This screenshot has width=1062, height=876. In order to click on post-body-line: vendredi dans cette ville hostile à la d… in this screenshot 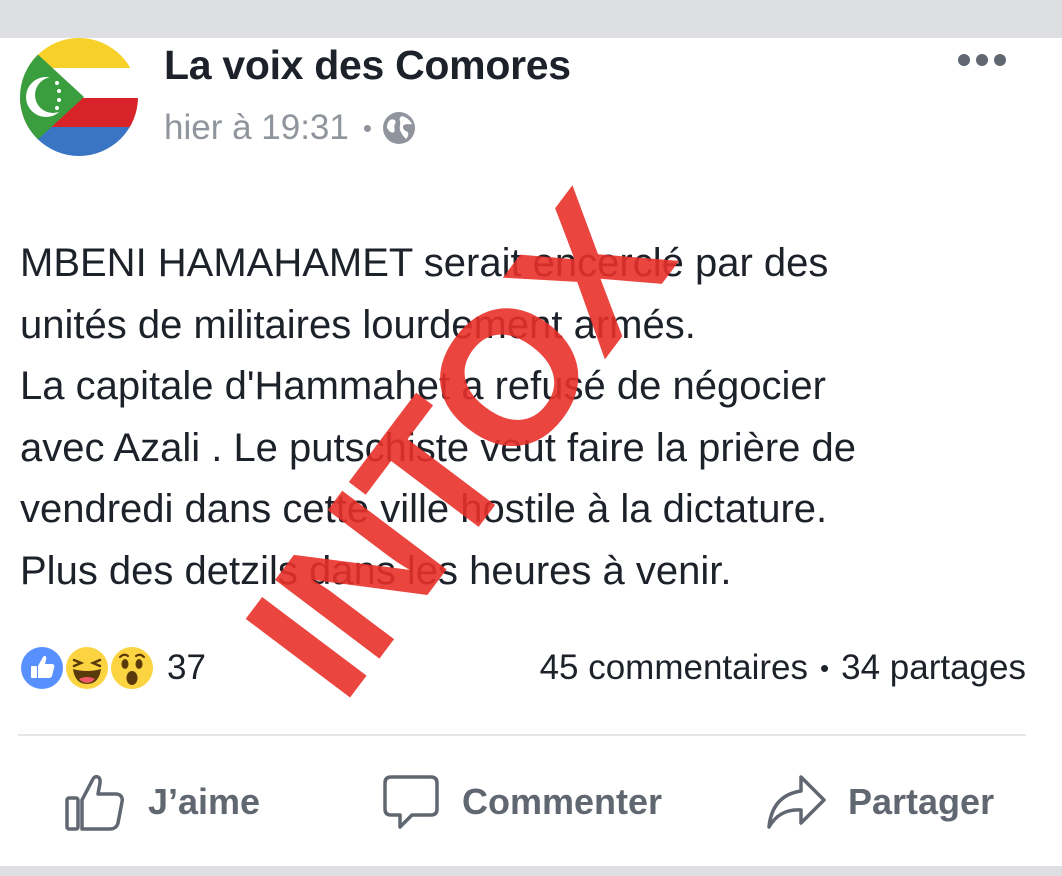, I will do `click(424, 509)`.